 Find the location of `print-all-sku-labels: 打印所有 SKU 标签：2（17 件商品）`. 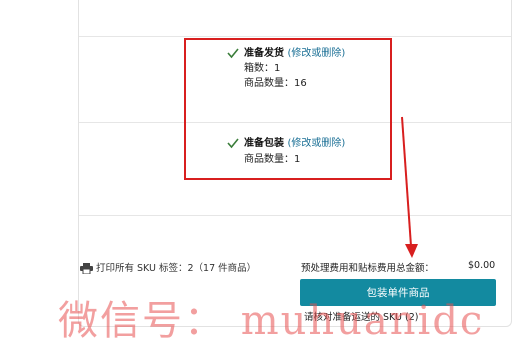

print-all-sku-labels: 打印所有 SKU 标签：2（17 件商品） is located at coordinates (168, 267).